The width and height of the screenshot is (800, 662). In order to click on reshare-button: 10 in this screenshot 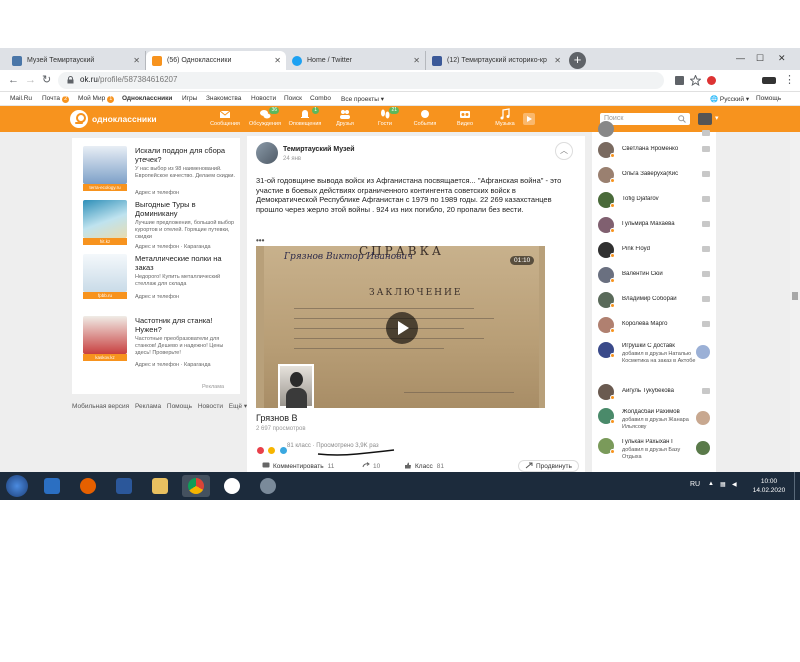, I will do `click(371, 466)`.